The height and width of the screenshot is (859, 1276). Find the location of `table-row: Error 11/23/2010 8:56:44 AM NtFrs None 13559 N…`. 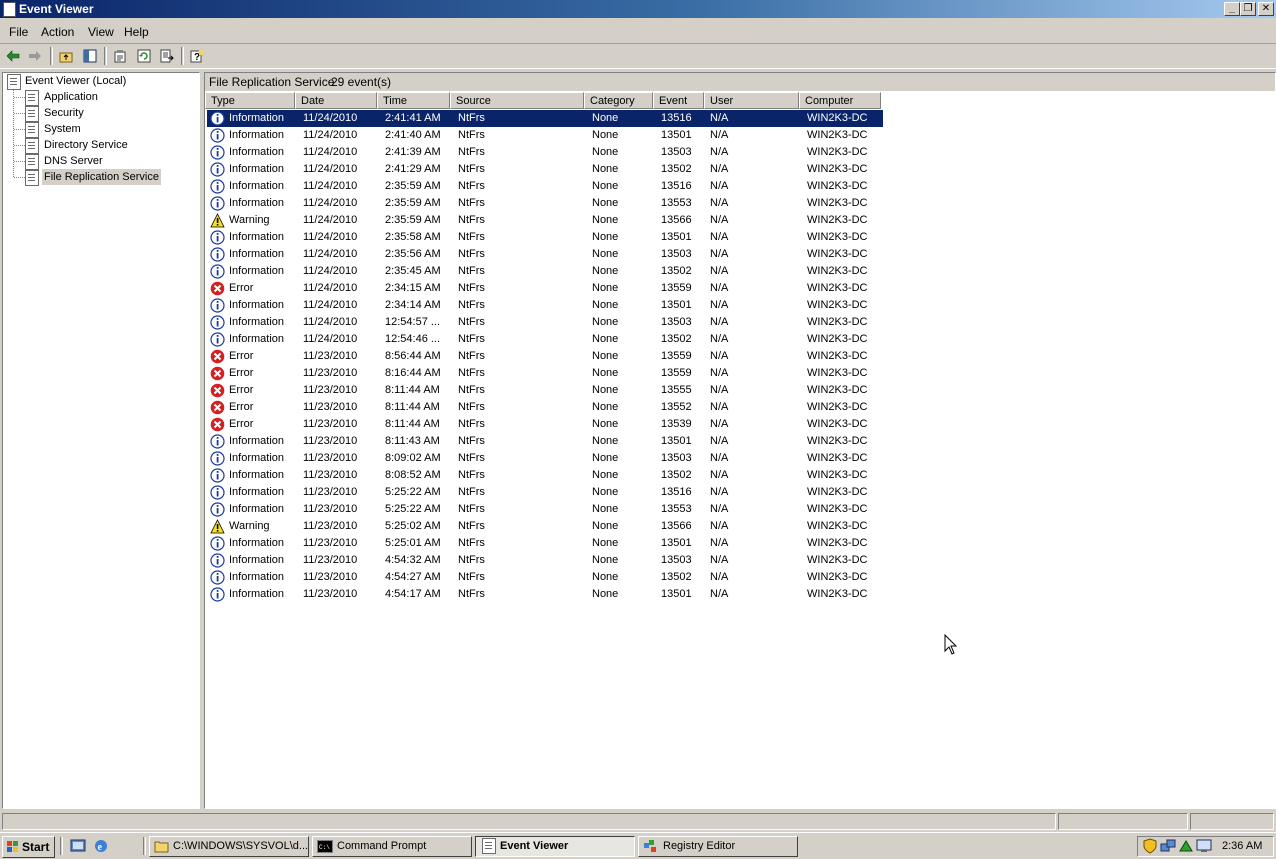

table-row: Error 11/23/2010 8:56:44 AM NtFrs None 13559 N… is located at coordinates (545, 356).